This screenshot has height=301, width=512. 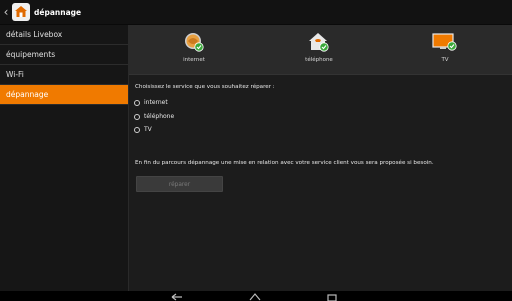 I want to click on sidebar-item-troubleshooting: dépannage, so click(x=64, y=95).